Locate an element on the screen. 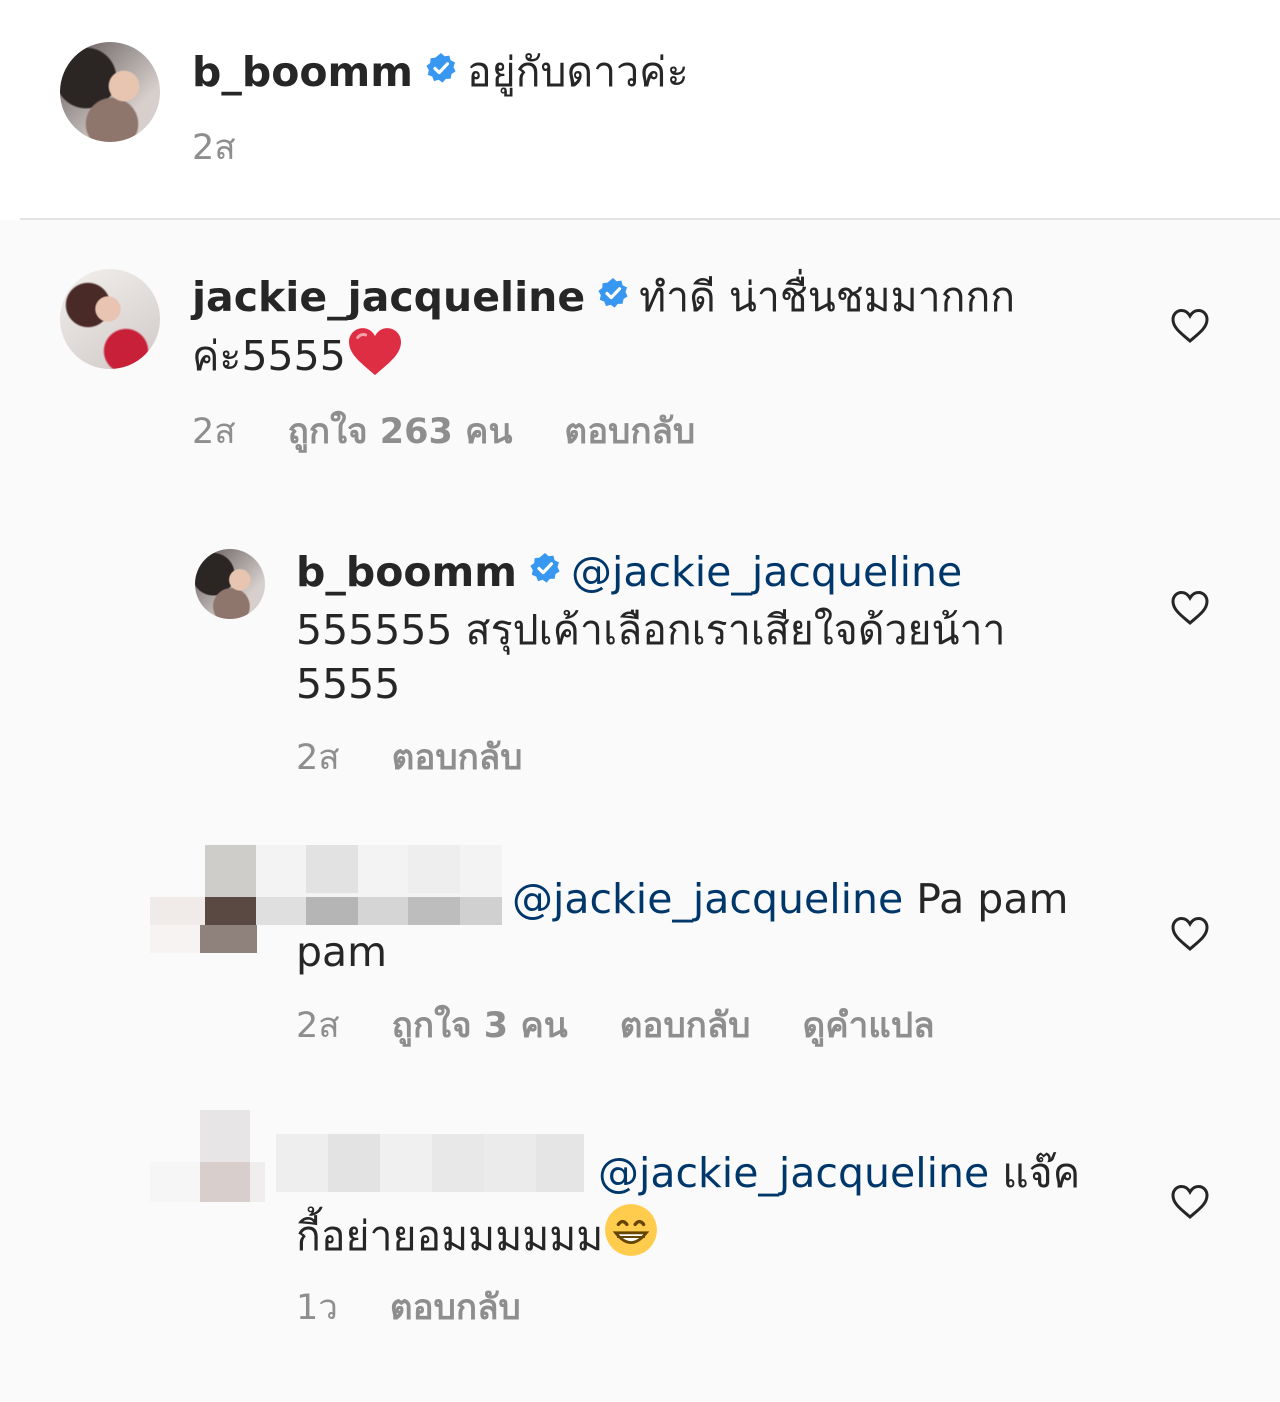 The image size is (1280, 1402). comment-body: แจ๊ค is located at coordinates (1041, 1173).